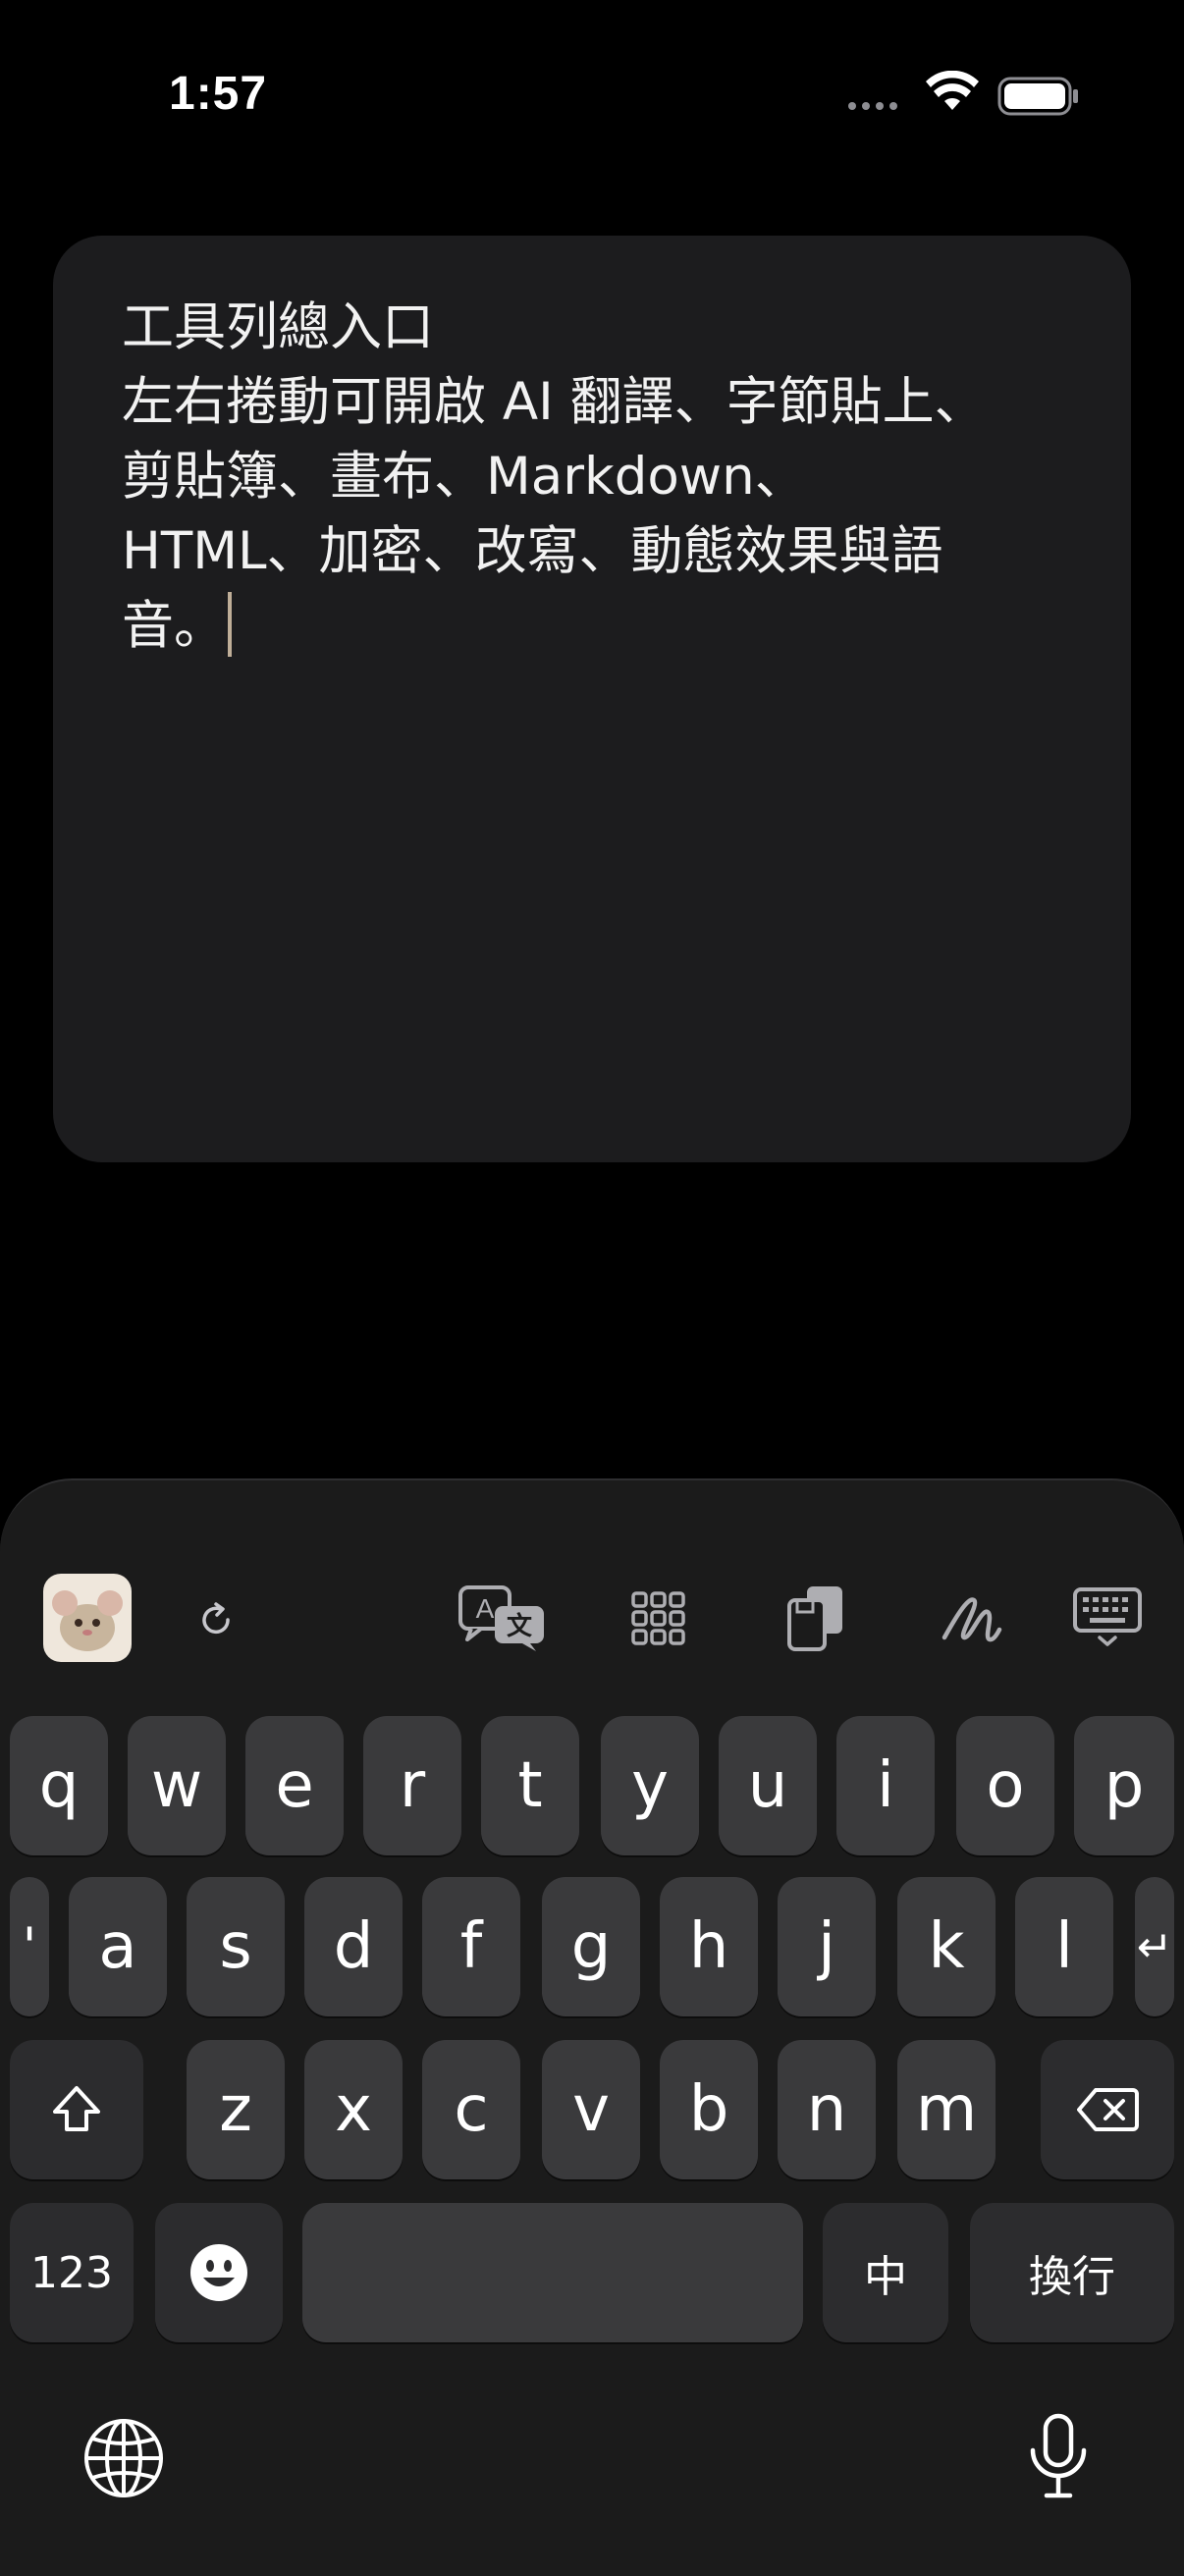 The width and height of the screenshot is (1184, 2576). I want to click on key-x: x, so click(353, 2109).